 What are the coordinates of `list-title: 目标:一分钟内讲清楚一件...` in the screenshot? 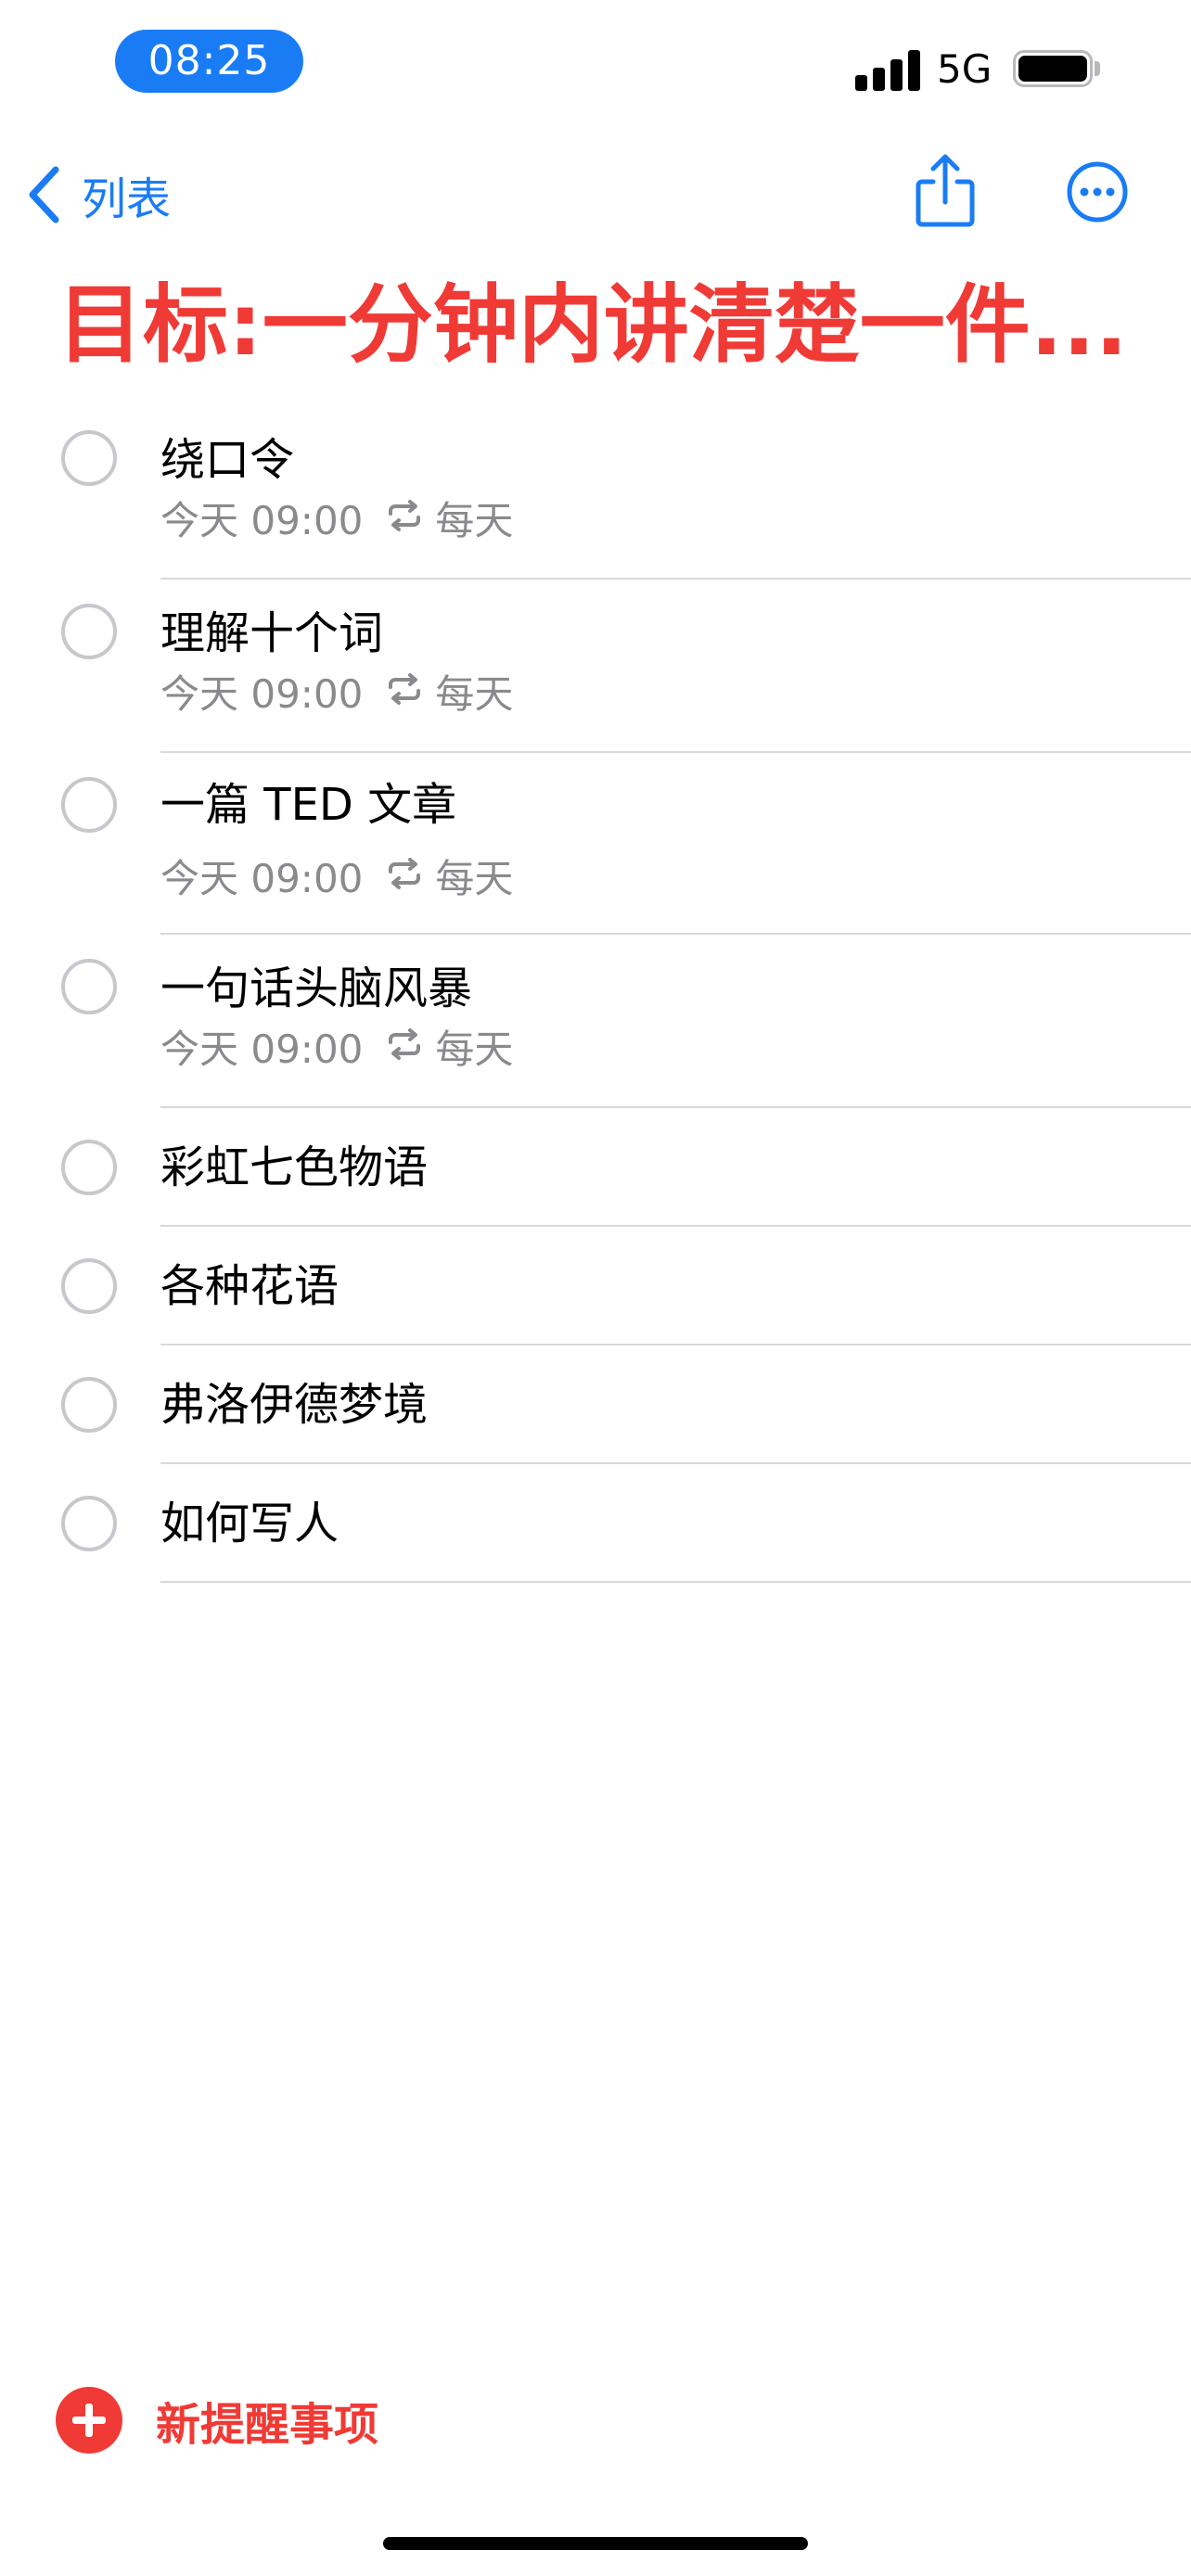 It's located at (593, 325).